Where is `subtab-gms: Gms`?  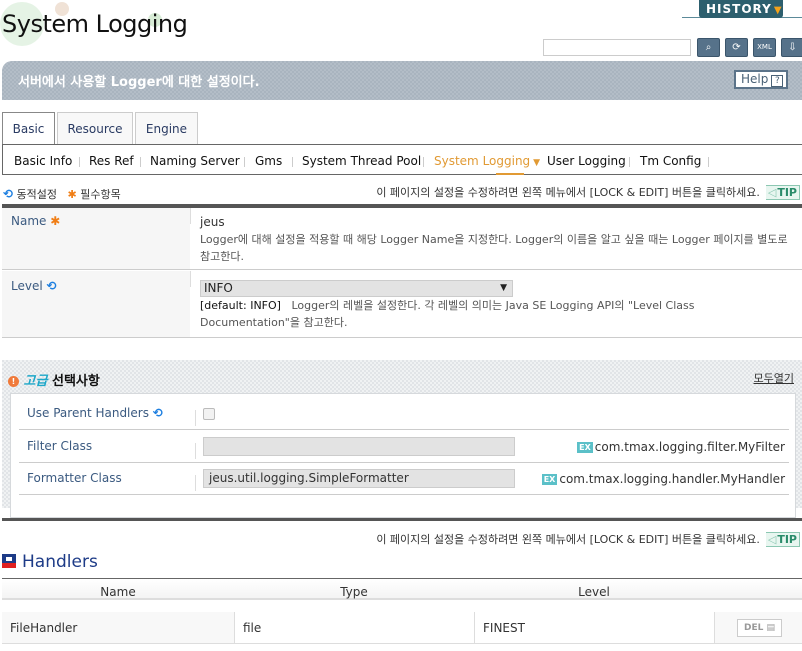 subtab-gms: Gms is located at coordinates (268, 161).